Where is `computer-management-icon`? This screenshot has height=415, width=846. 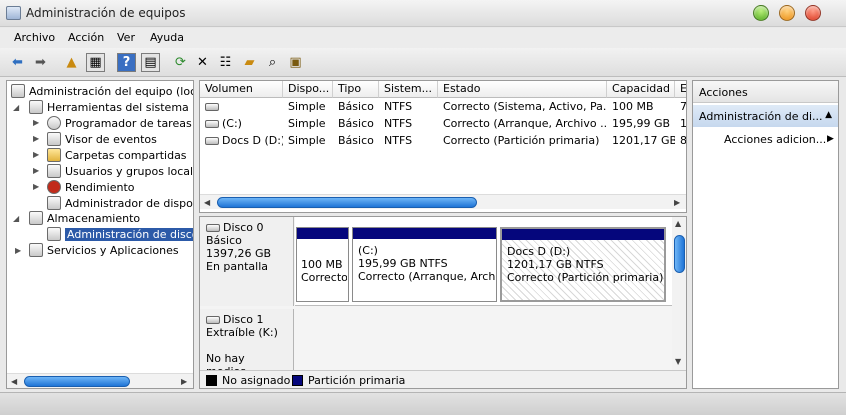
computer-management-icon is located at coordinates (13, 13).